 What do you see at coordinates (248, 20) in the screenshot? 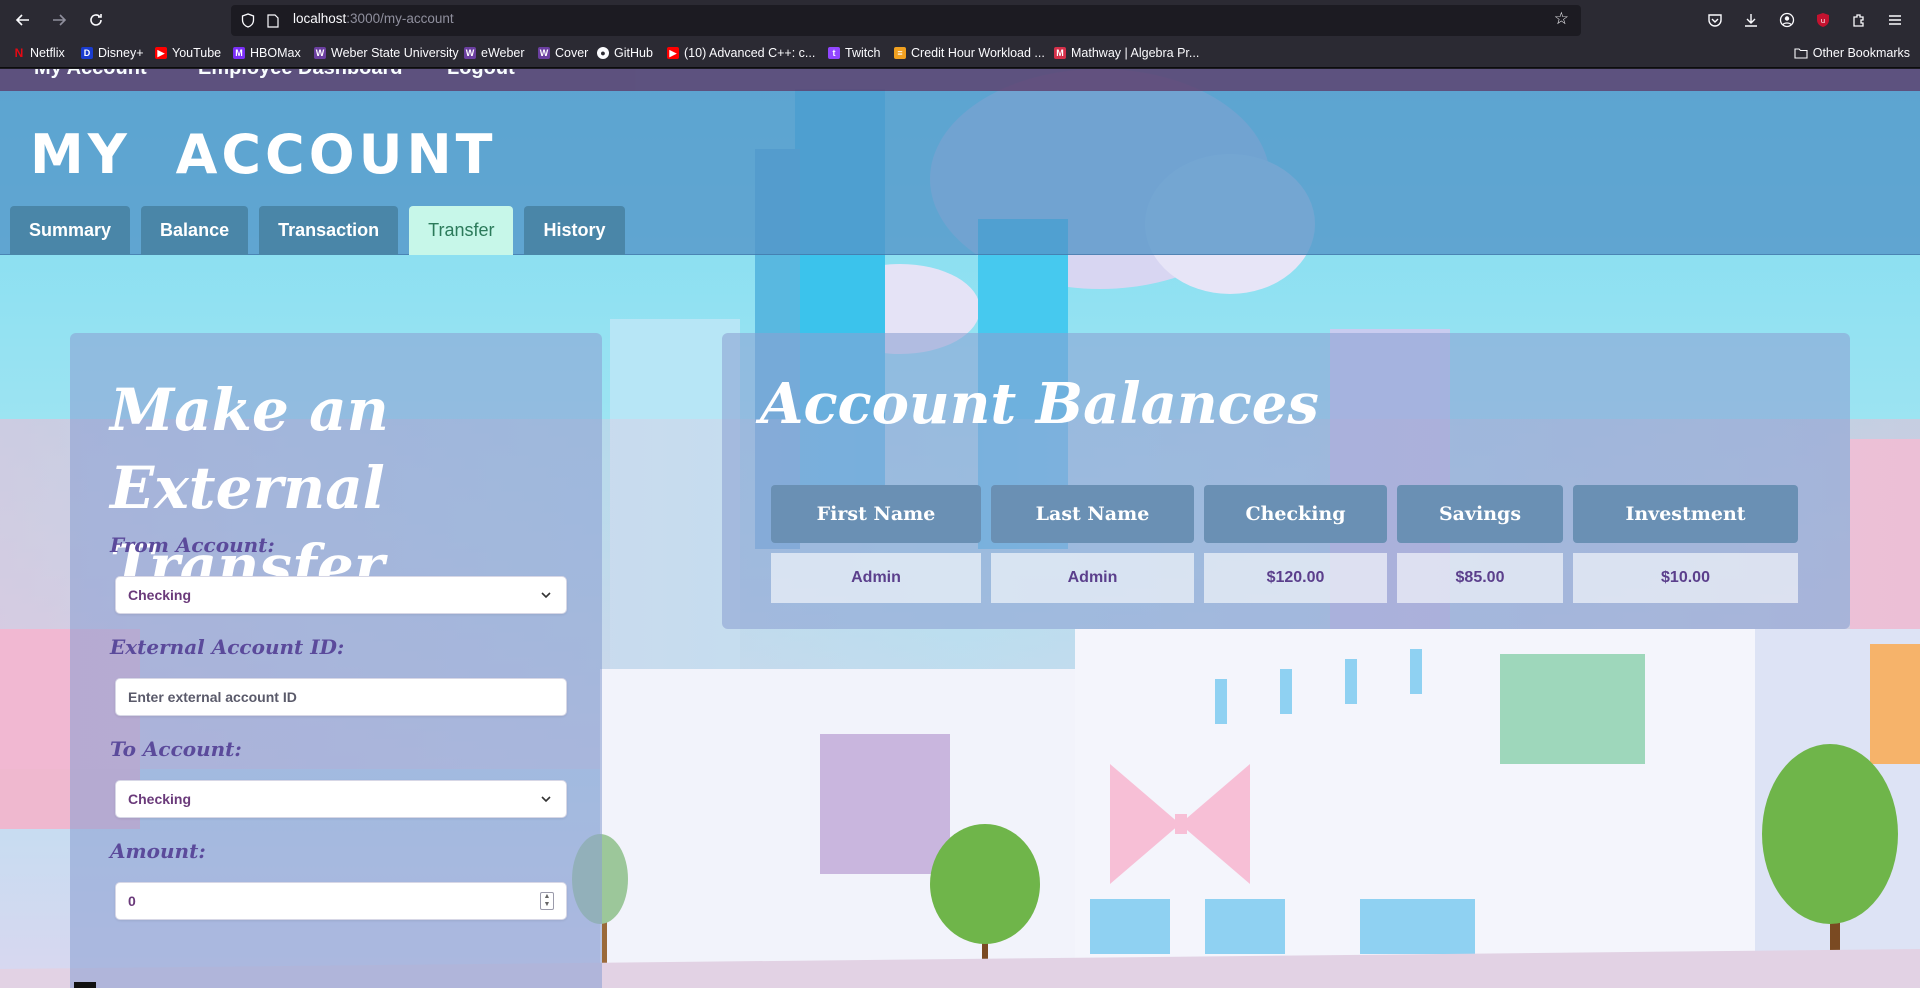
I see `tracking-shield-icon` at bounding box center [248, 20].